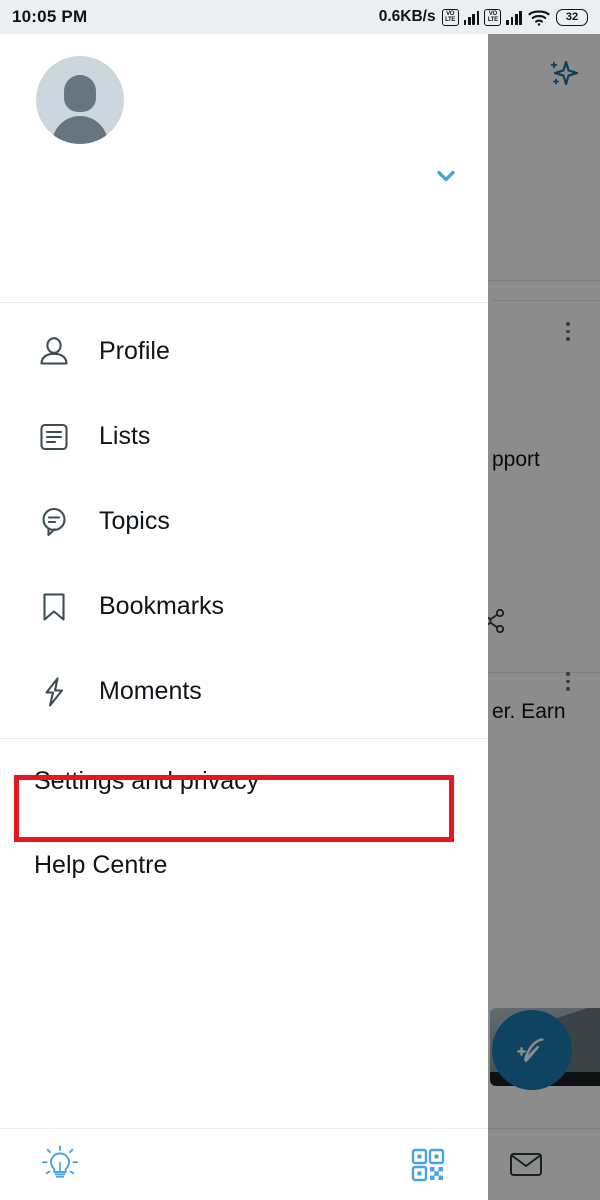 This screenshot has height=1200, width=600. I want to click on list-icon, so click(54, 437).